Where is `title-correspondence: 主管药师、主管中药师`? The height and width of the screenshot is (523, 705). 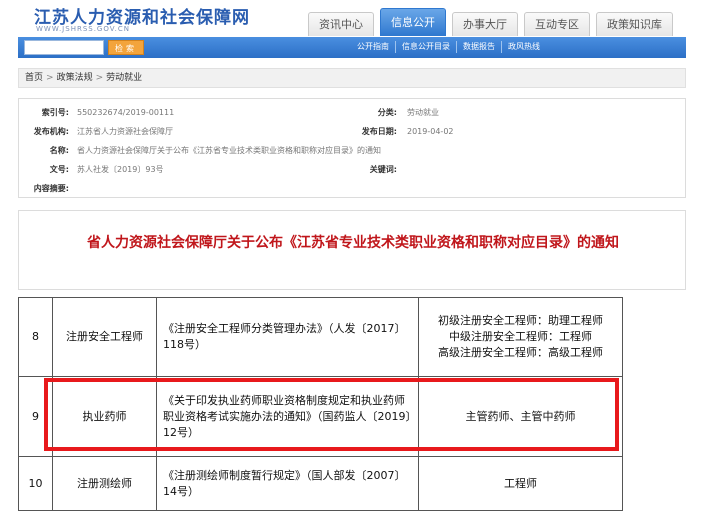 title-correspondence: 主管药师、主管中药师 is located at coordinates (520, 416).